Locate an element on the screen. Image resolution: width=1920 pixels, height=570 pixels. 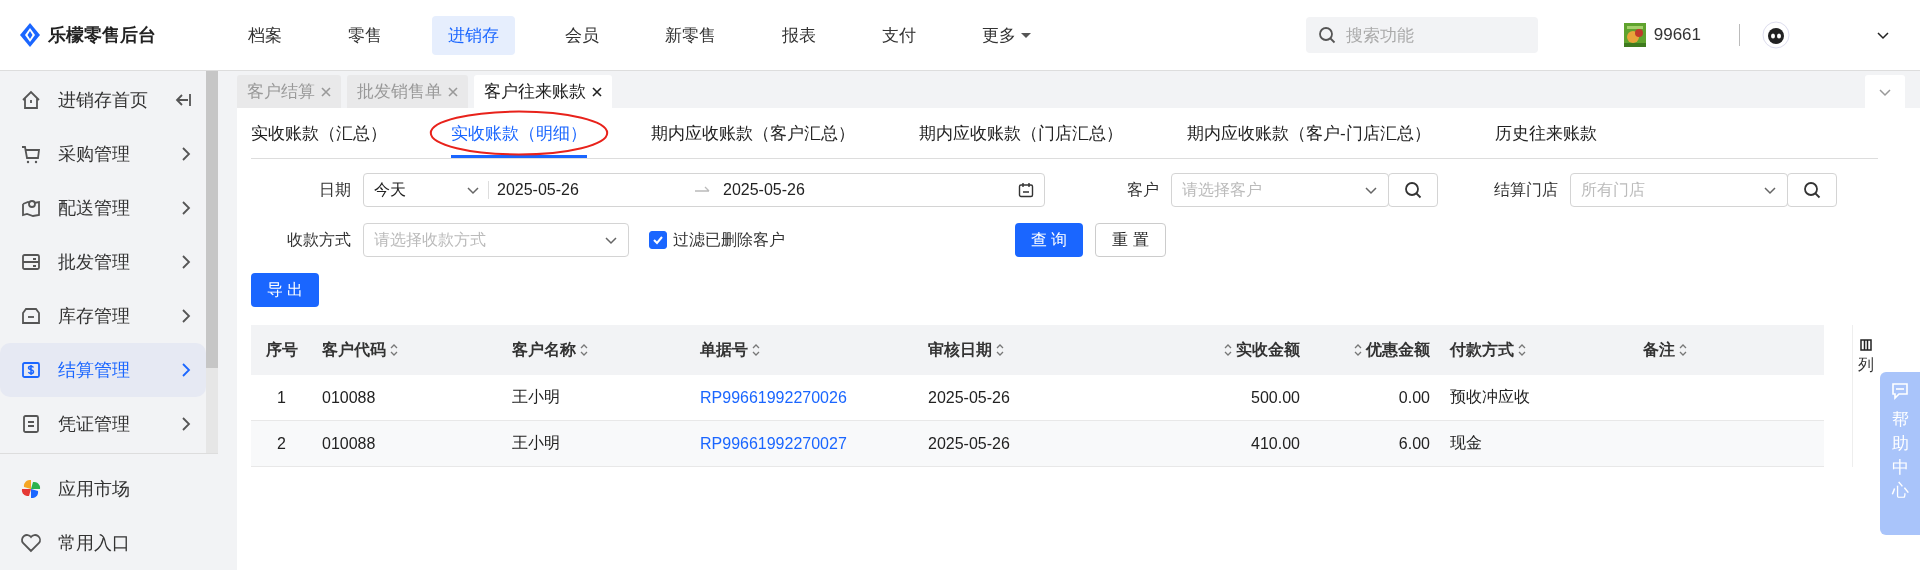
field-label: 客户 is located at coordinates (1142, 189).